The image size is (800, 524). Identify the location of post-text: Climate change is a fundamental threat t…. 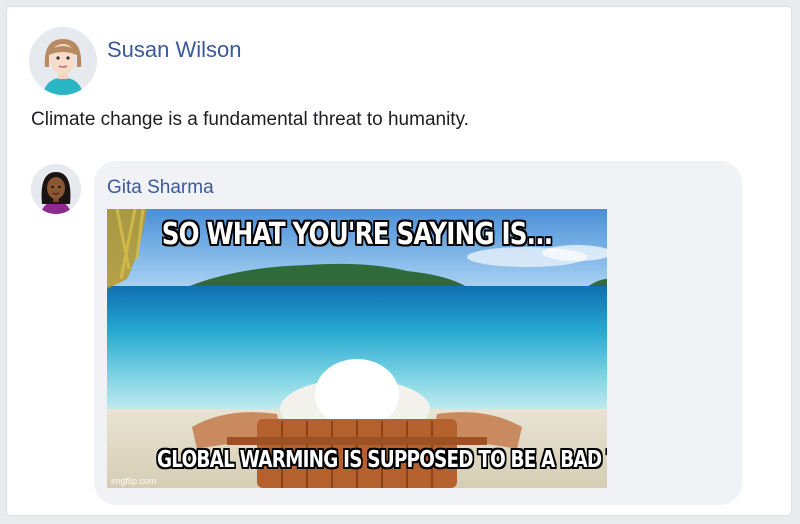
(250, 119).